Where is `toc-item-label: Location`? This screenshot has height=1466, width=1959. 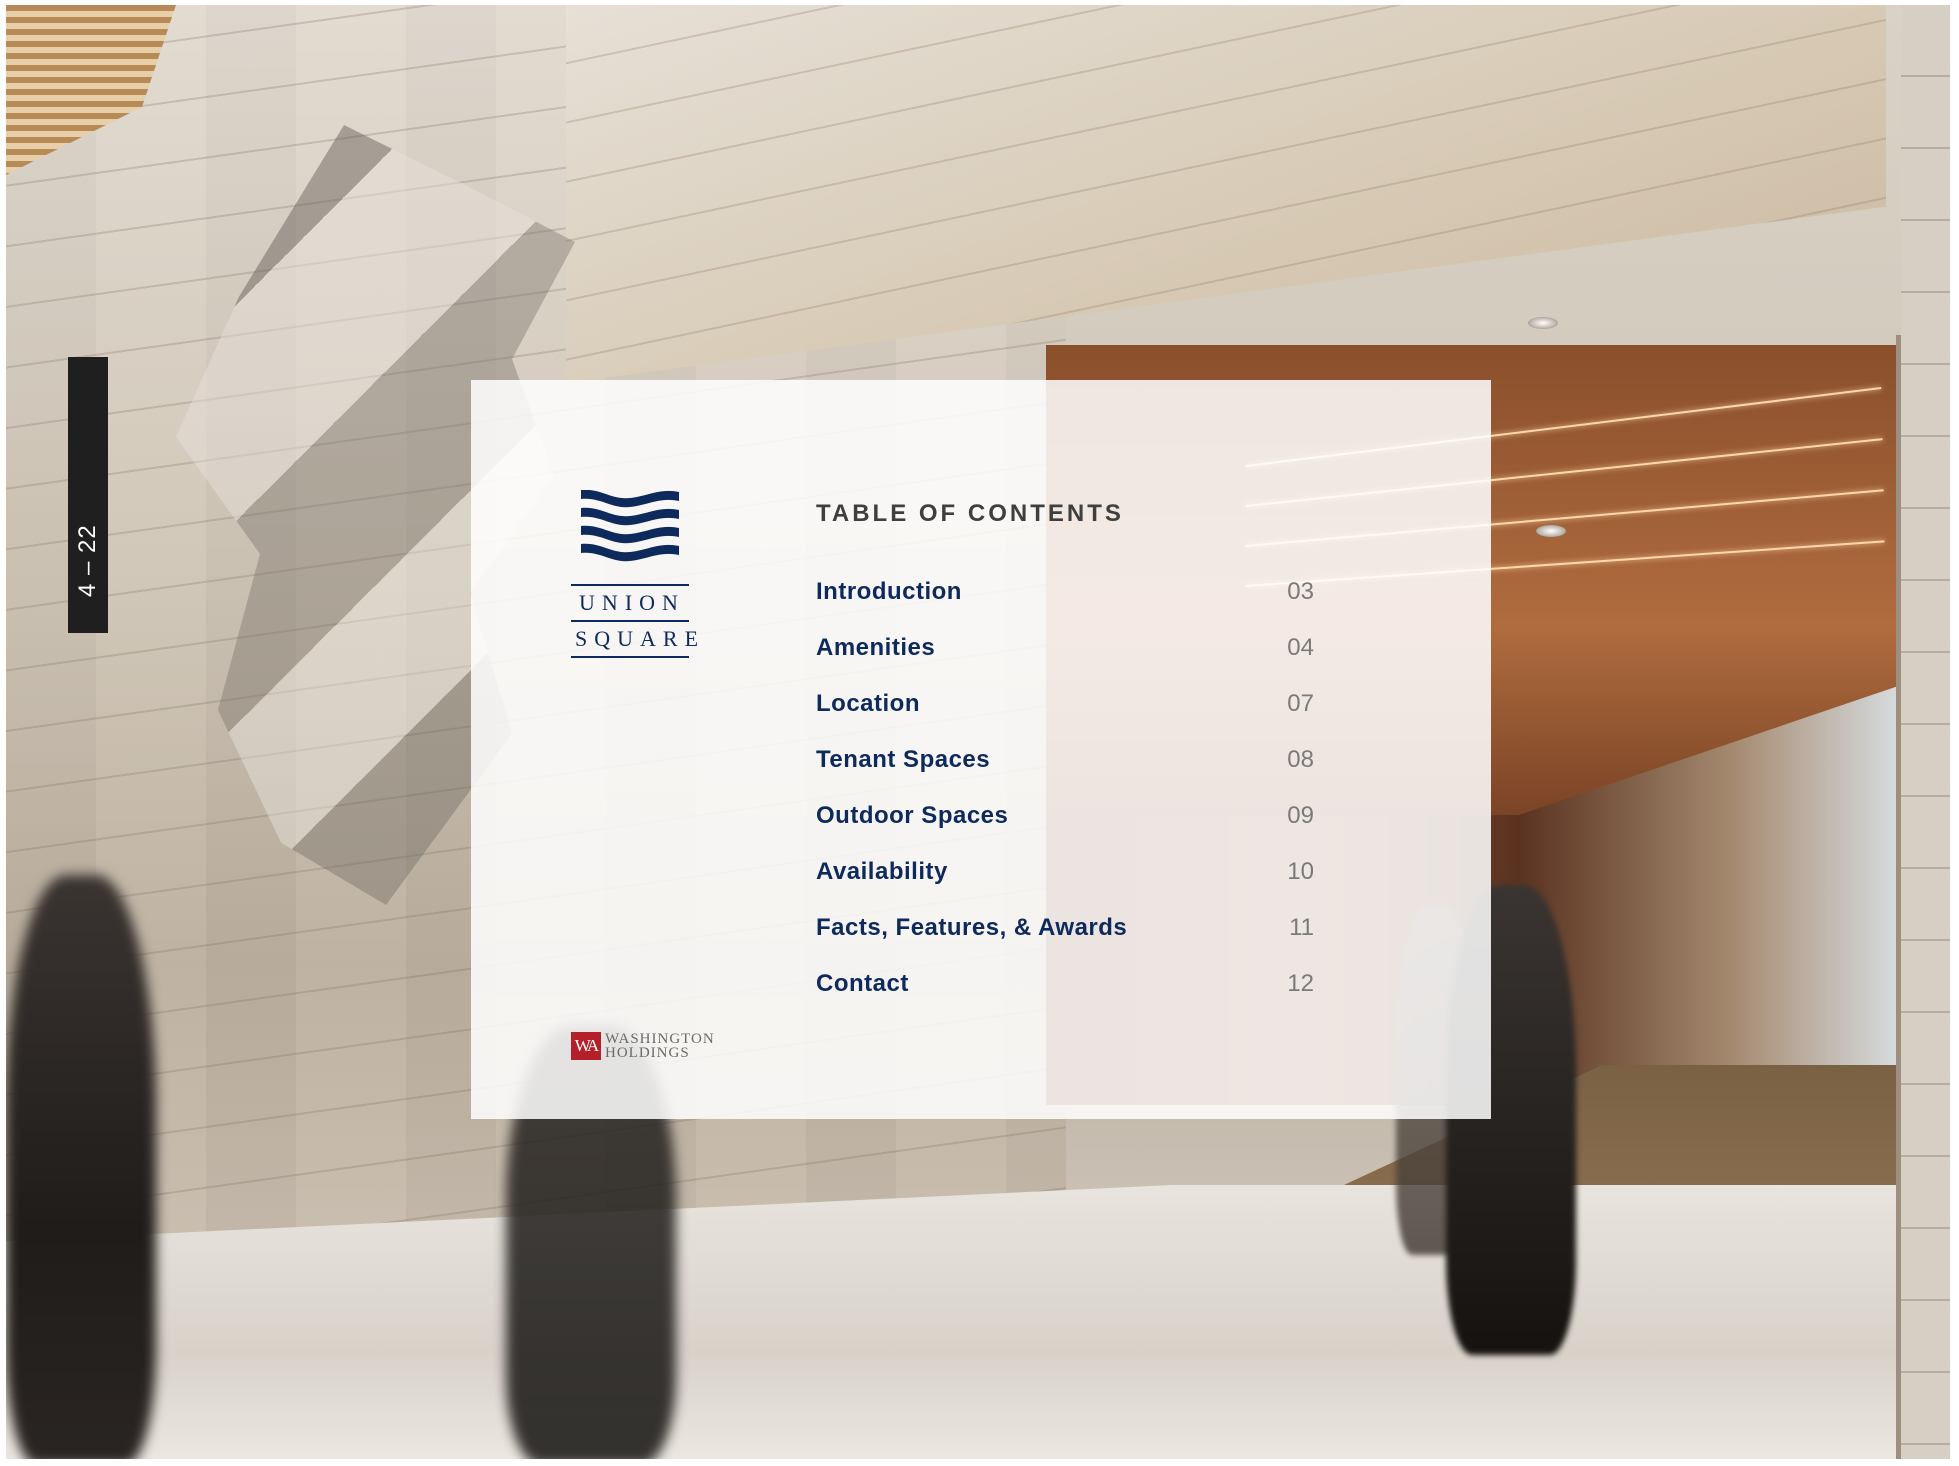 toc-item-label: Location is located at coordinates (868, 703).